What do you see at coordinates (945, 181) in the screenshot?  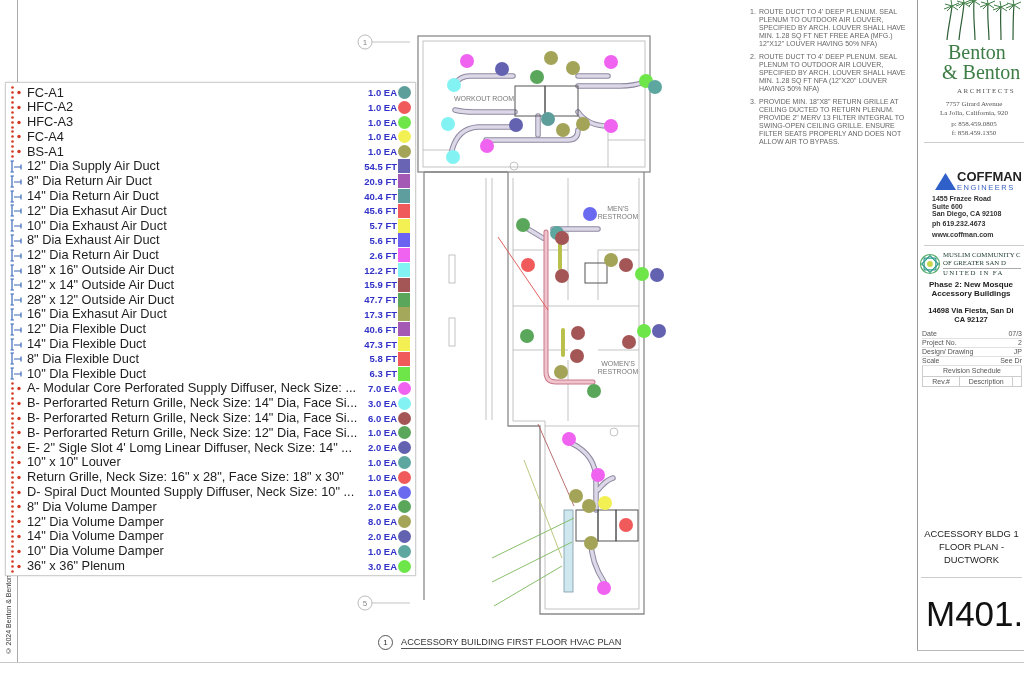 I see `triangle-logo-icon` at bounding box center [945, 181].